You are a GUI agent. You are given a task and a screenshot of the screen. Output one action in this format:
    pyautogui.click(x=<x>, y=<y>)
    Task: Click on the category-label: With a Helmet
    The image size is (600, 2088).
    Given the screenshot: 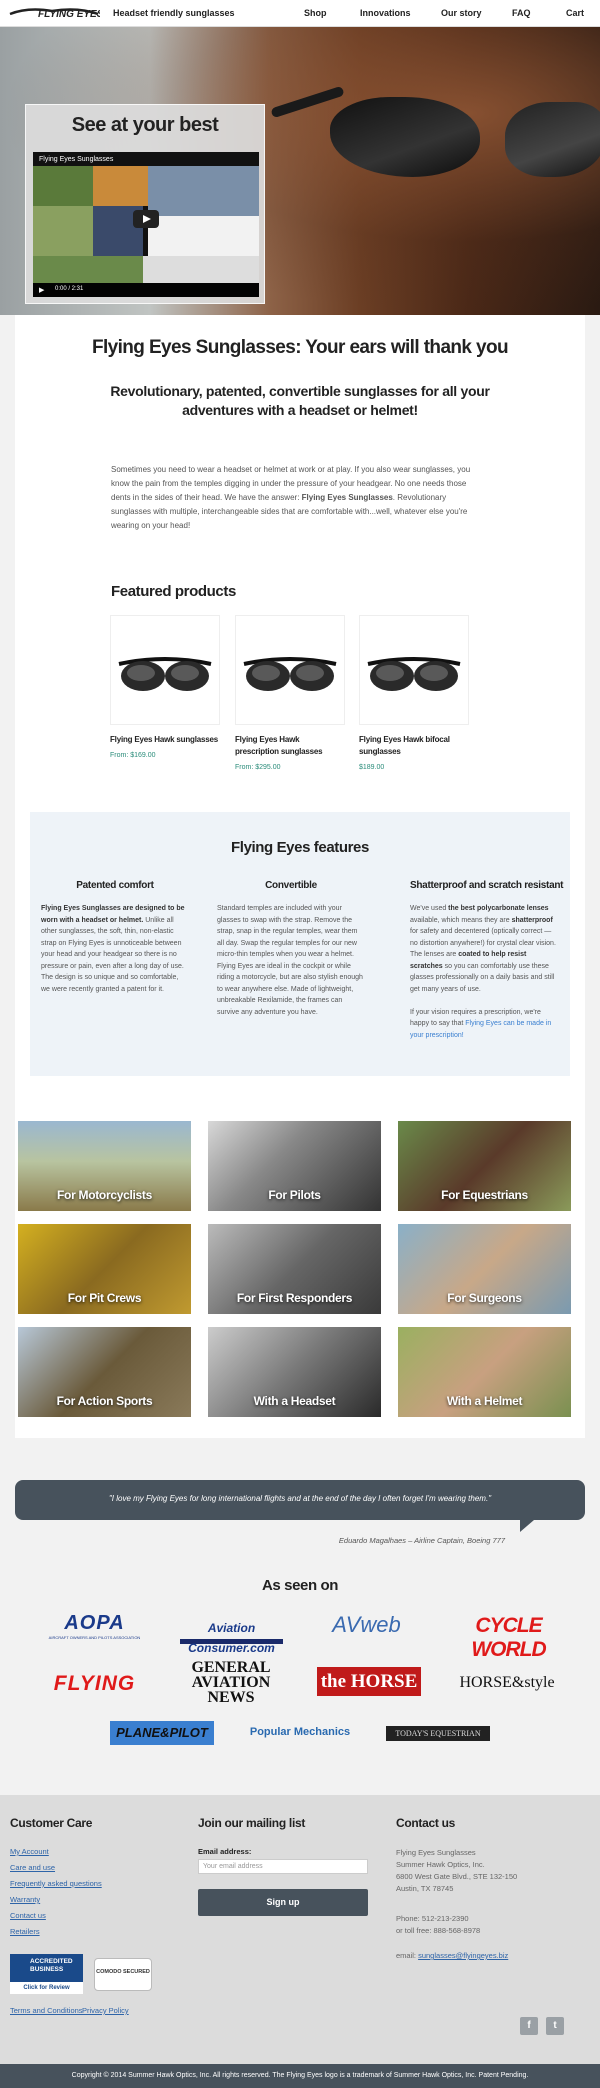 What is the action you would take?
    pyautogui.click(x=484, y=1401)
    